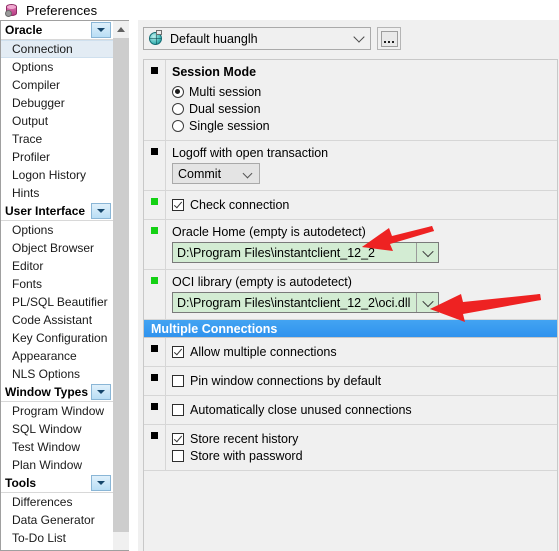 This screenshot has width=559, height=551. I want to click on setting-row-check-connection: Check connection, so click(350, 205).